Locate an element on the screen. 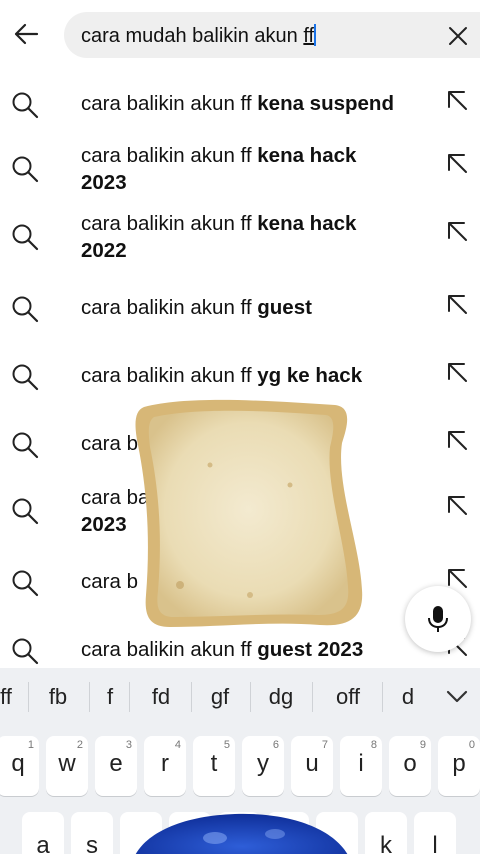 The image size is (480, 854). key: 9o is located at coordinates (410, 766).